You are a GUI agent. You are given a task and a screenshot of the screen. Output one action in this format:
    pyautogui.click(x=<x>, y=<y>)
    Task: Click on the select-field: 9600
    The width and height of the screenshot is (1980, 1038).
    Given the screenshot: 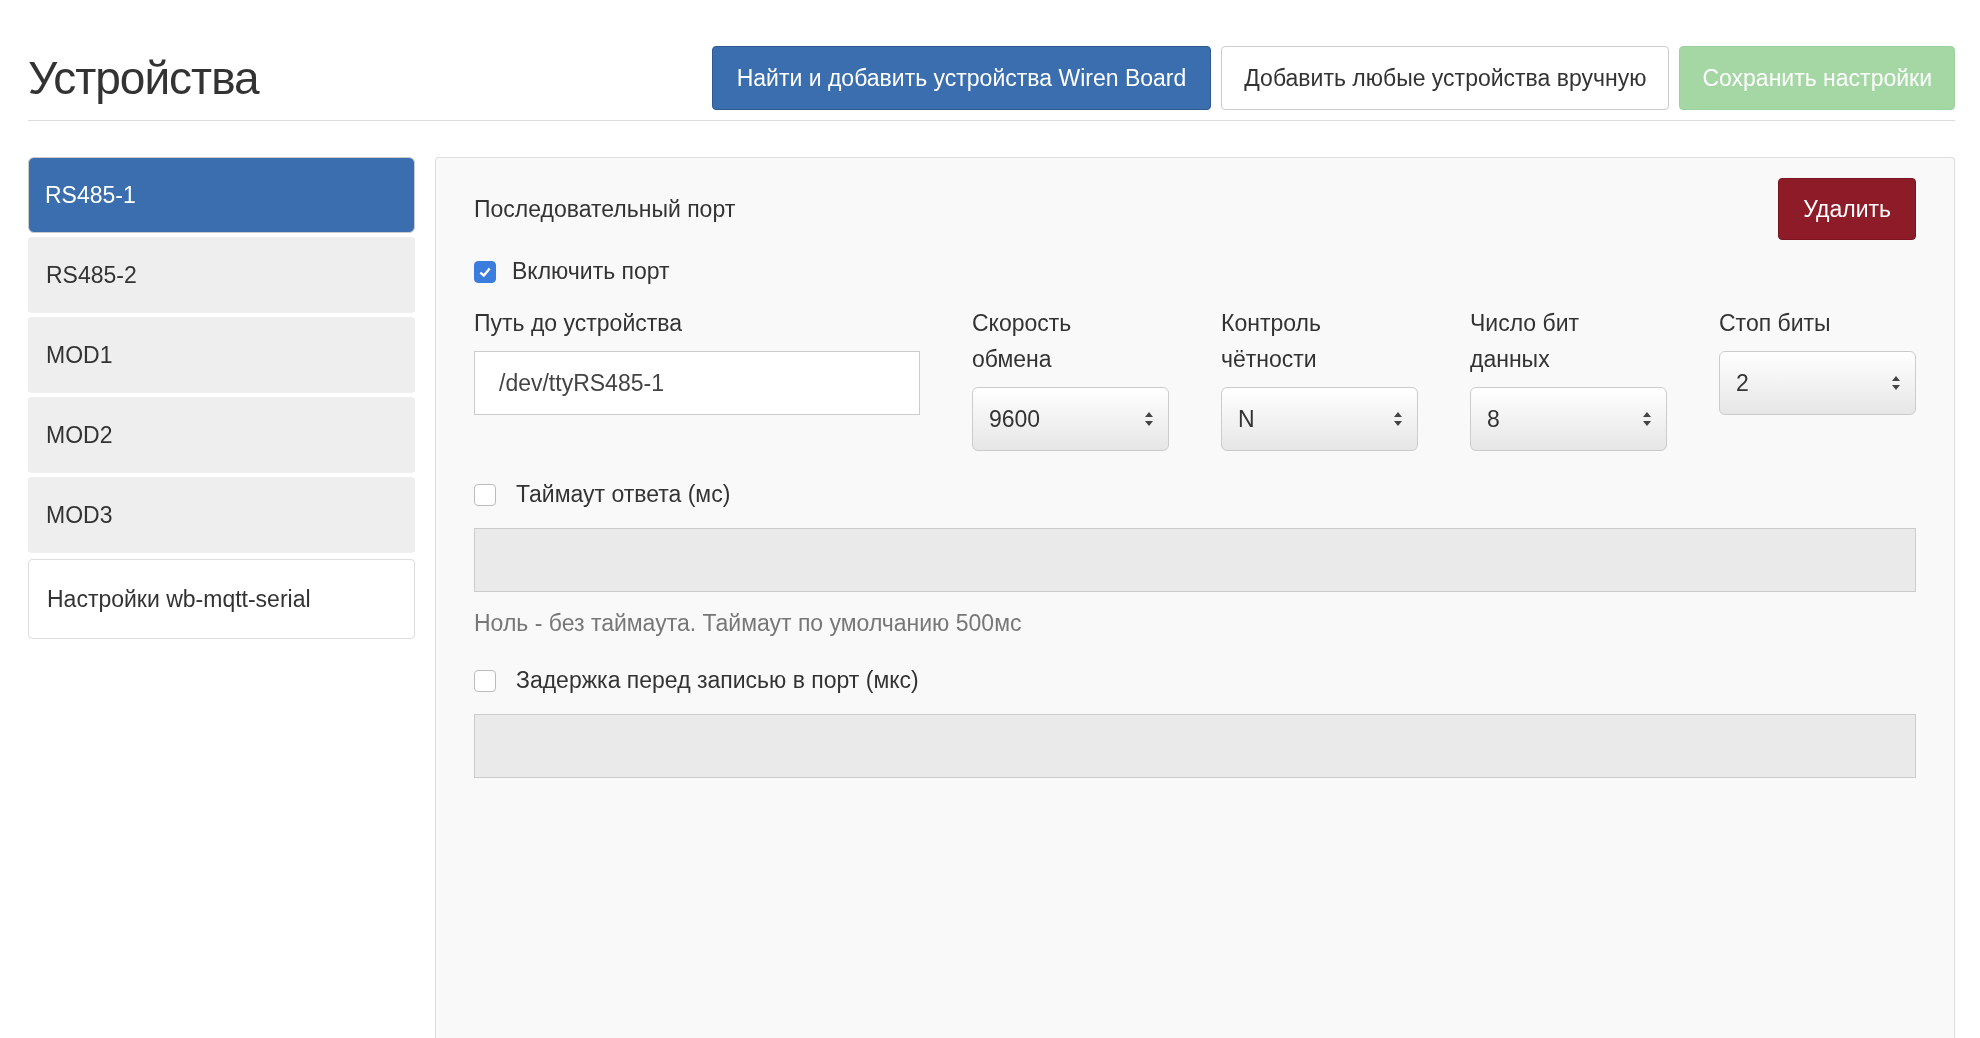 What is the action you would take?
    pyautogui.click(x=1070, y=419)
    